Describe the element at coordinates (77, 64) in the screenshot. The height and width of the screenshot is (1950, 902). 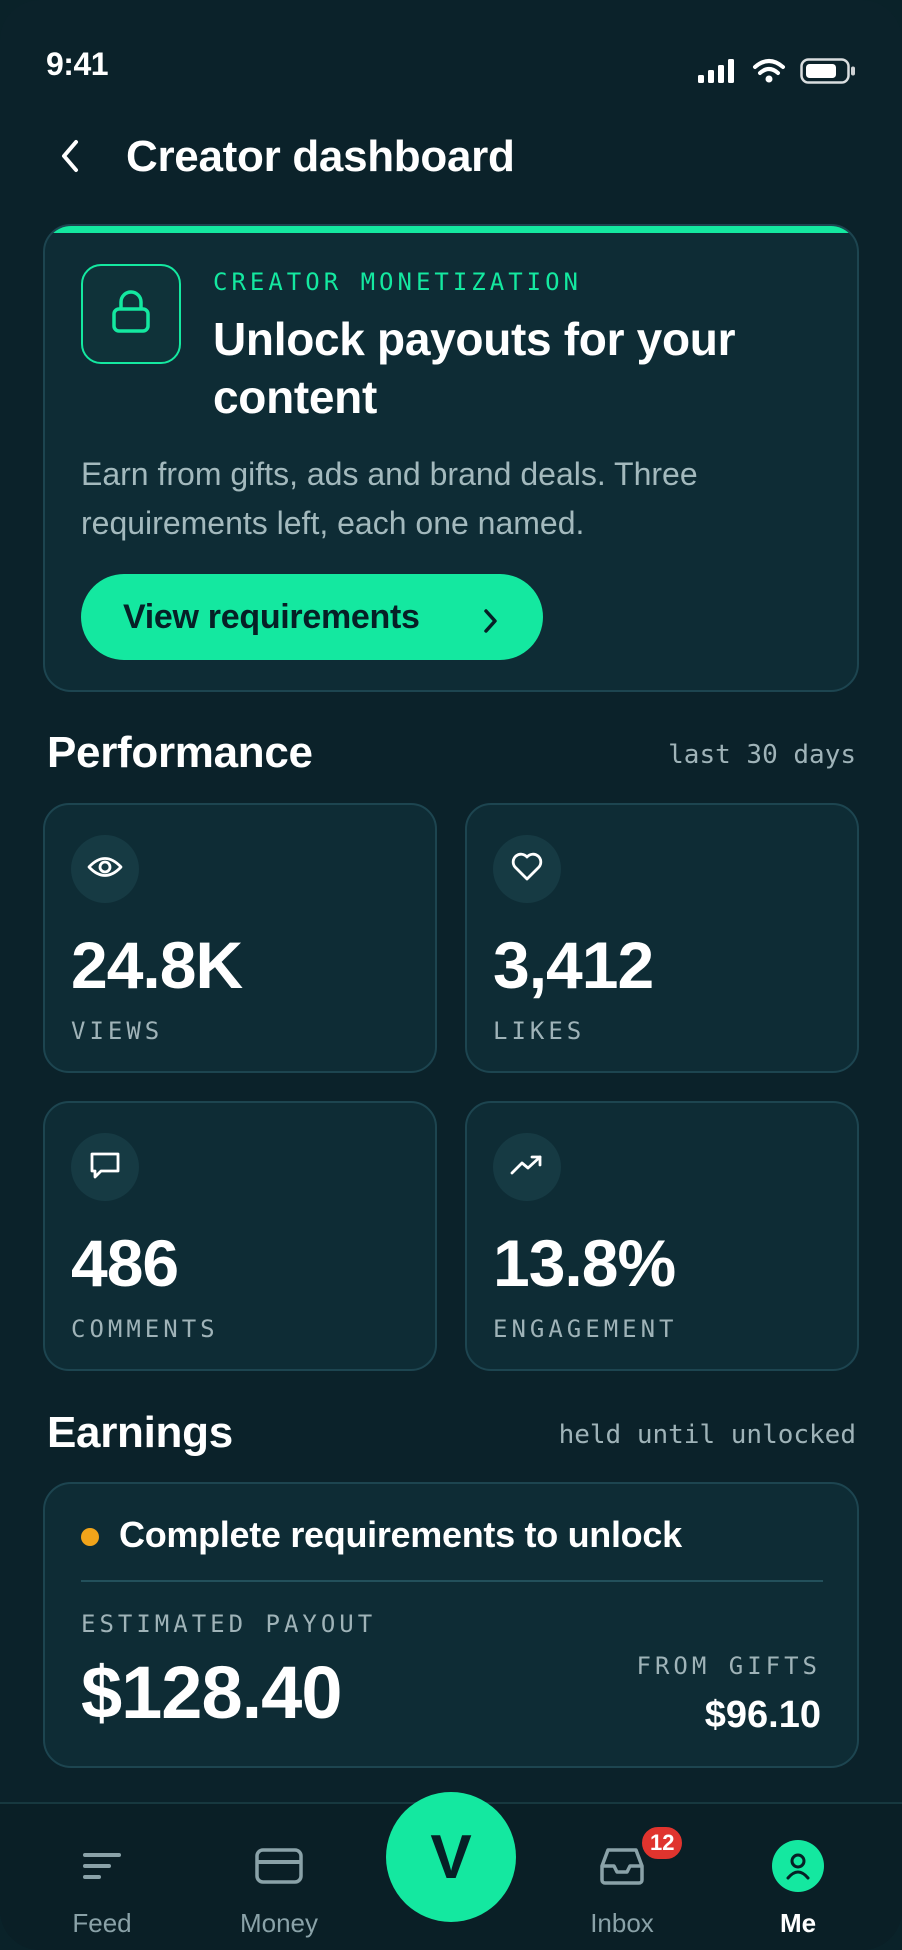
I see `status-time: 9:41` at that location.